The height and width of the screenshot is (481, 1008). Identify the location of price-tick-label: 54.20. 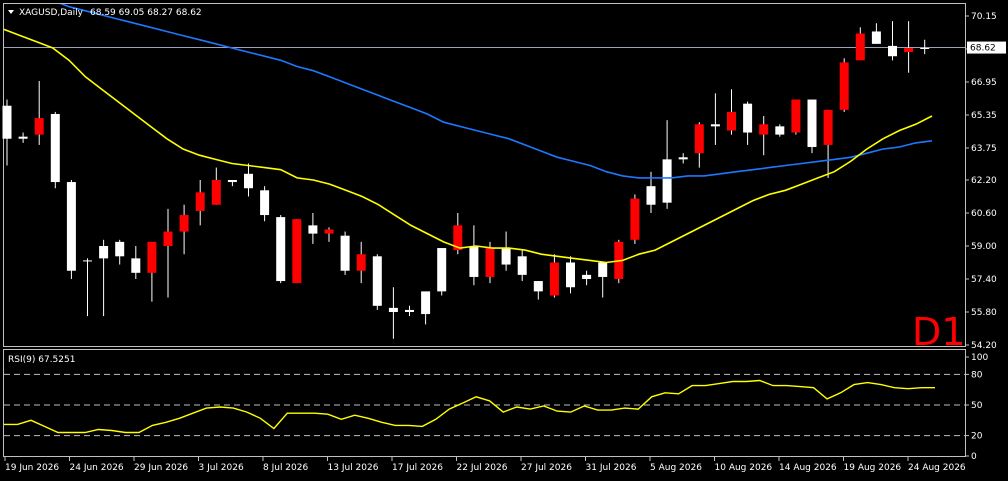
(984, 346).